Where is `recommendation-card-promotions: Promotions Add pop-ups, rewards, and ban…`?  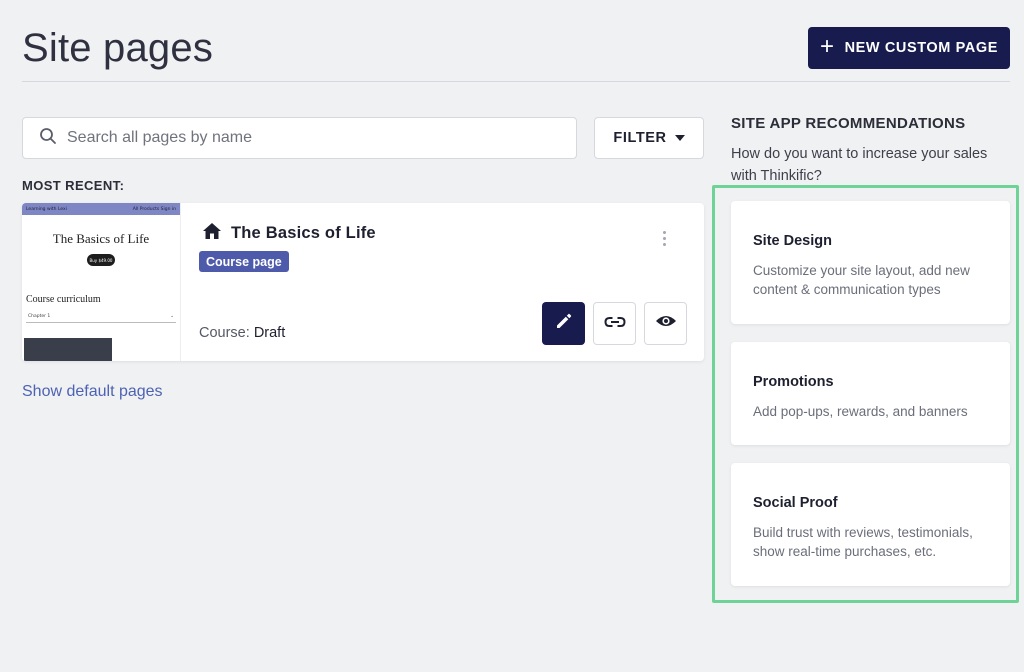
recommendation-card-promotions: Promotions Add pop-ups, rewards, and ban… is located at coordinates (870, 393).